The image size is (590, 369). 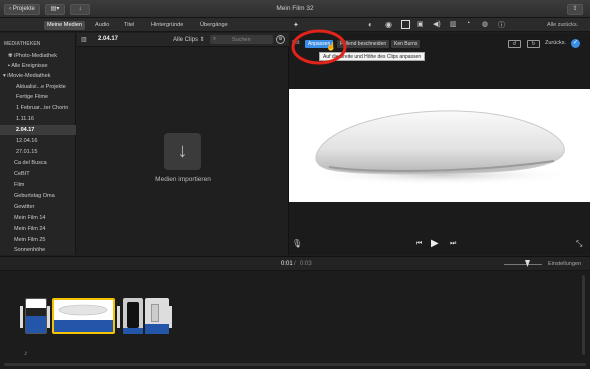 I want to click on speedometer-icon: ◔, so click(x=468, y=23).